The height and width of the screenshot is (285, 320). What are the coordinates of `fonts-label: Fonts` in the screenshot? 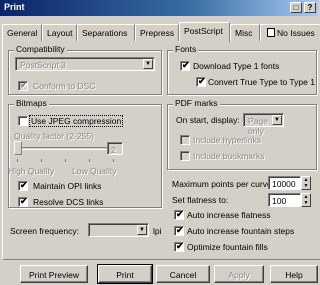 It's located at (186, 49).